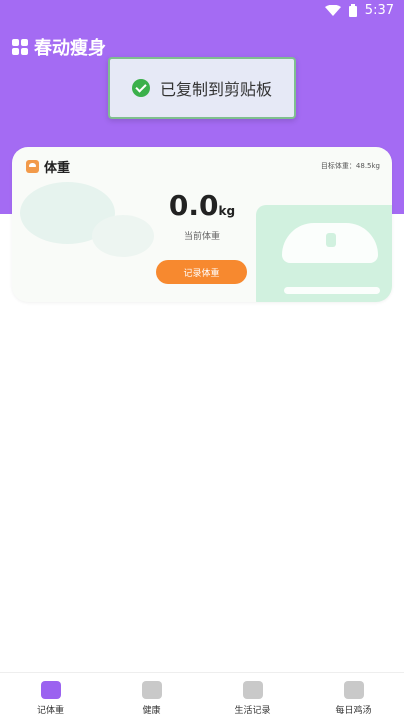 The image size is (404, 720). What do you see at coordinates (202, 12) in the screenshot?
I see `status-bar: 5:37` at bounding box center [202, 12].